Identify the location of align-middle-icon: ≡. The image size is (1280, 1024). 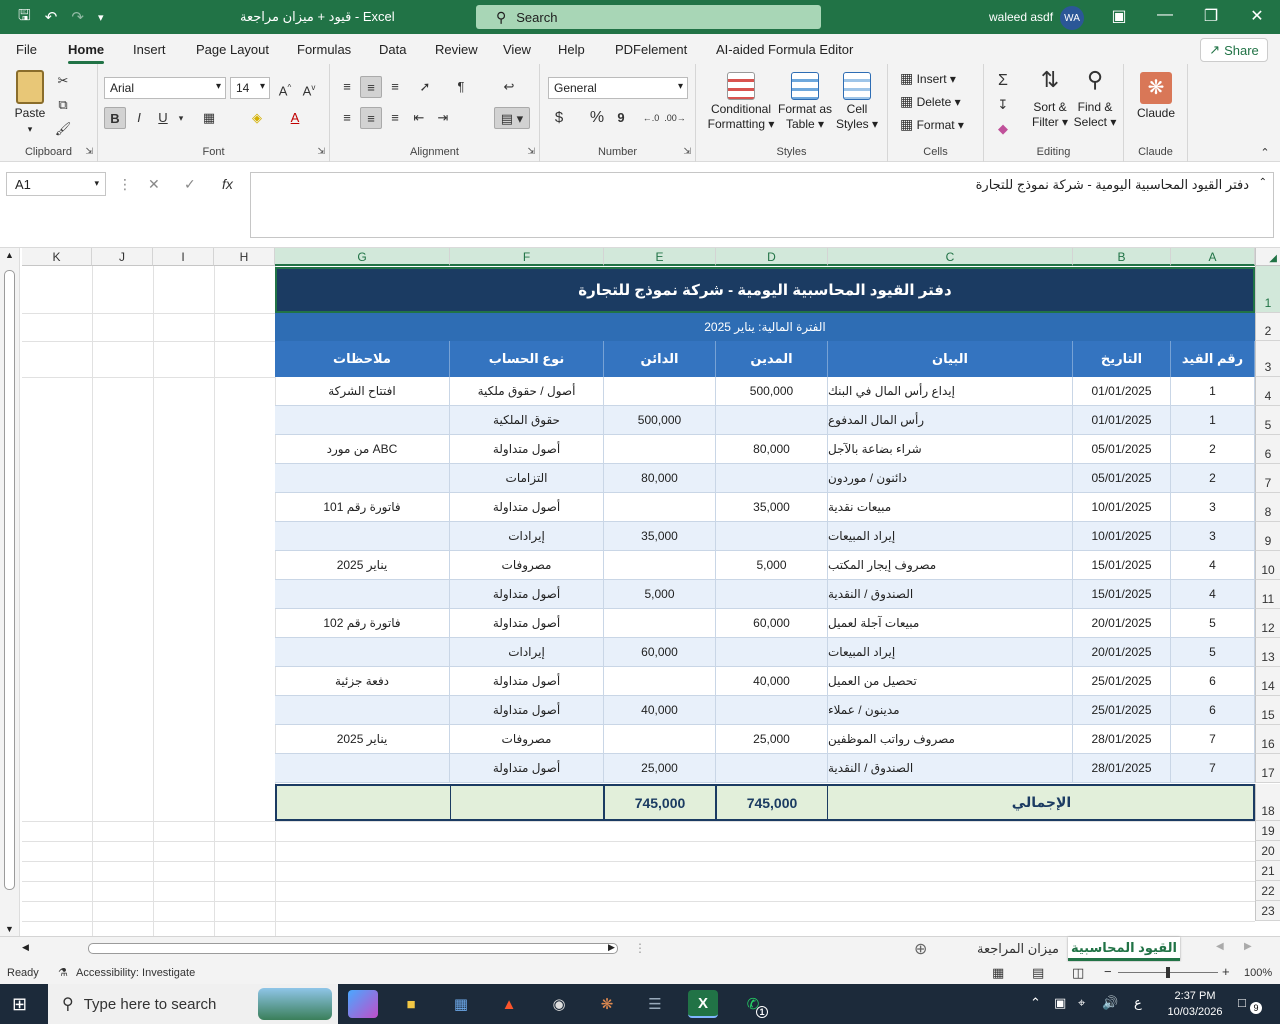
(371, 87).